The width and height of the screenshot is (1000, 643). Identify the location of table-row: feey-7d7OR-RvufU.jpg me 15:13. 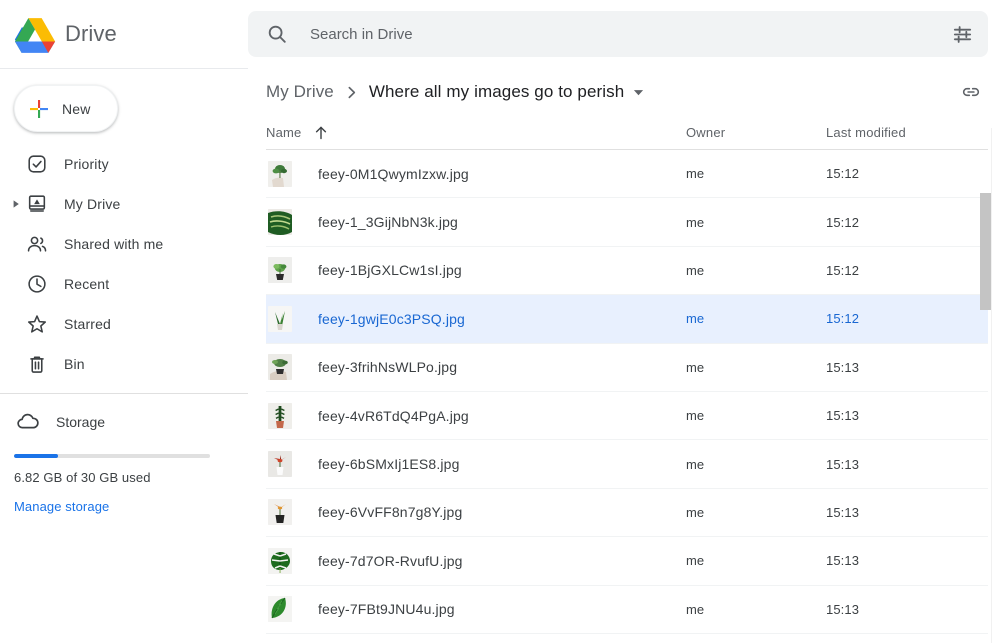
(627, 561).